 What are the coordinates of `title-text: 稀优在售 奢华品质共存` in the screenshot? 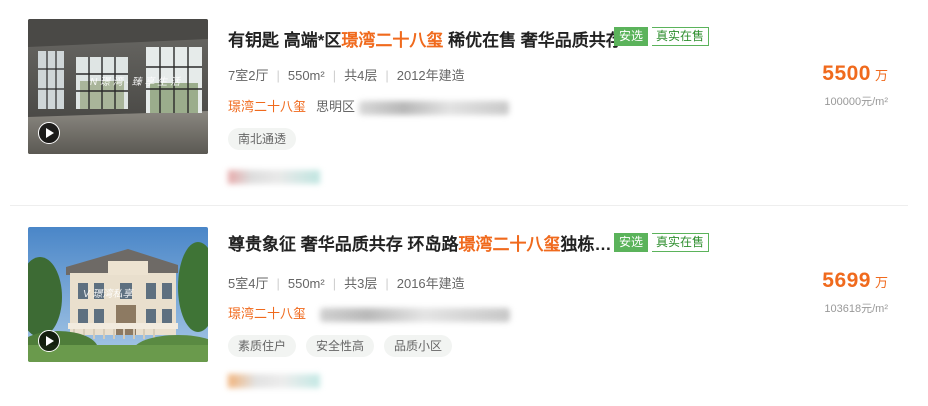 It's located at (533, 40).